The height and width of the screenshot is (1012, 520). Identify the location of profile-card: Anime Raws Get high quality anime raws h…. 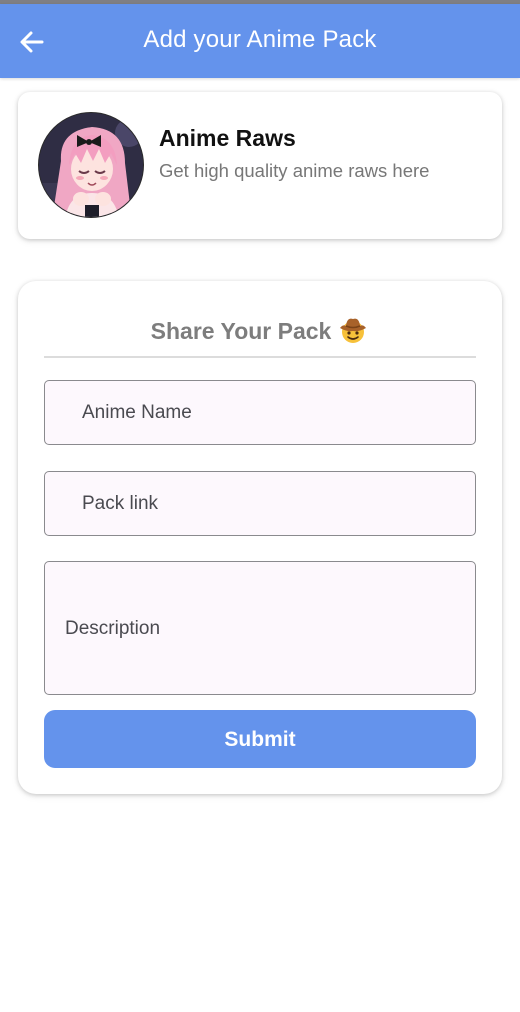
(260, 165).